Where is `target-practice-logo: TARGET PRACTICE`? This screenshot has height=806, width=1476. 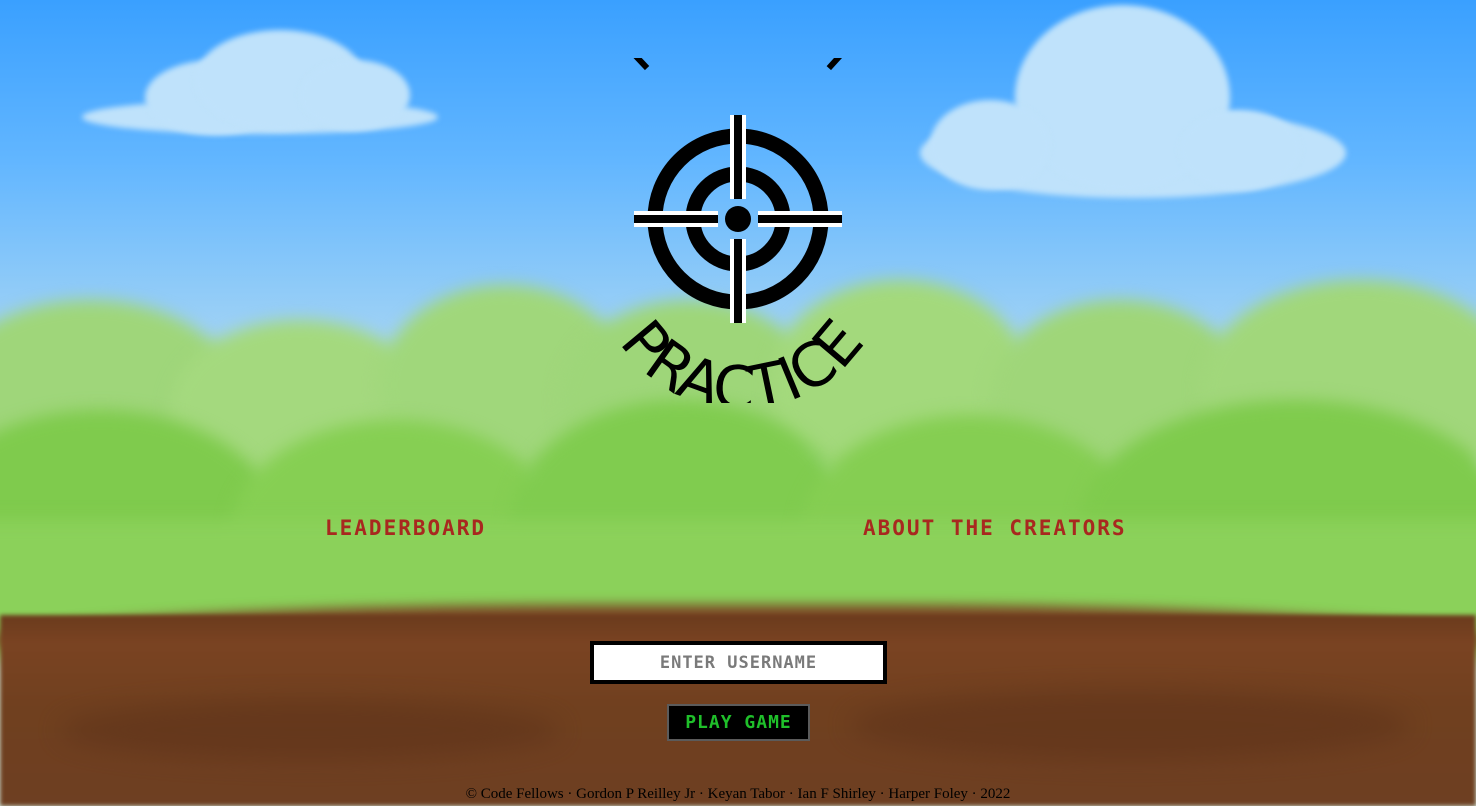
target-practice-logo: TARGET PRACTICE is located at coordinates (737, 230).